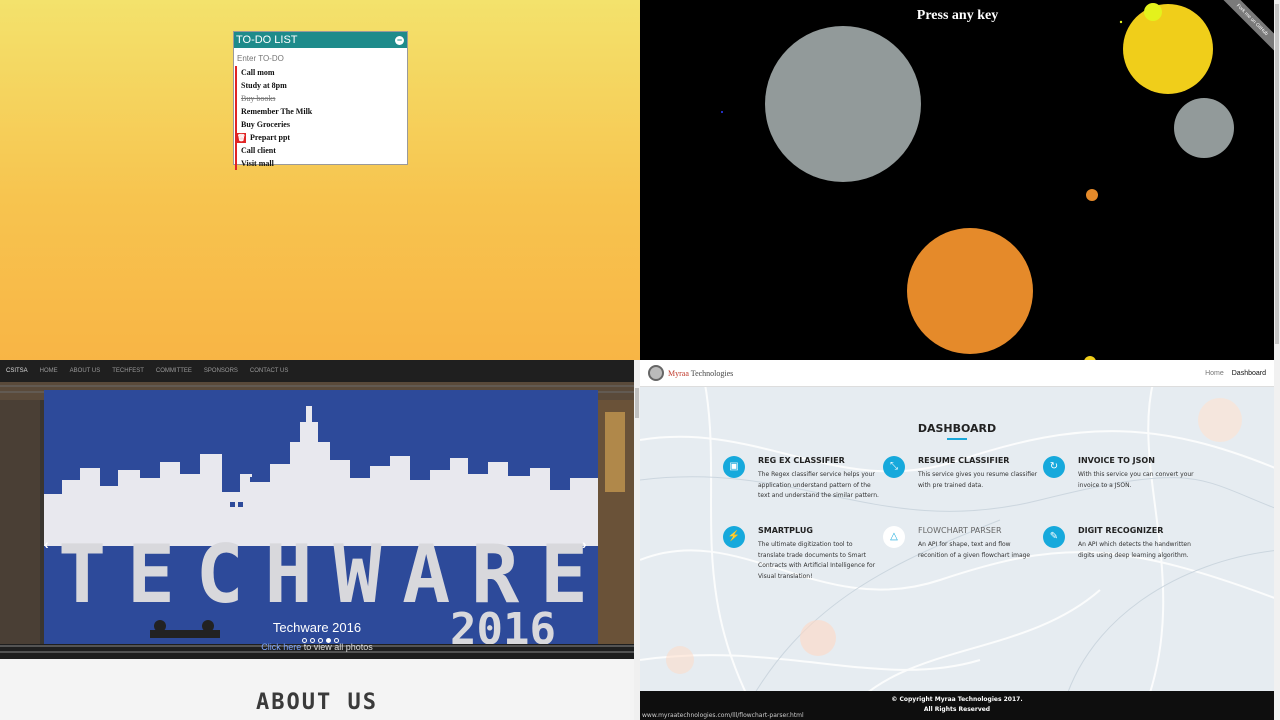  Describe the element at coordinates (46, 544) in the screenshot. I see `carousel-prev-icon: ‹` at that location.